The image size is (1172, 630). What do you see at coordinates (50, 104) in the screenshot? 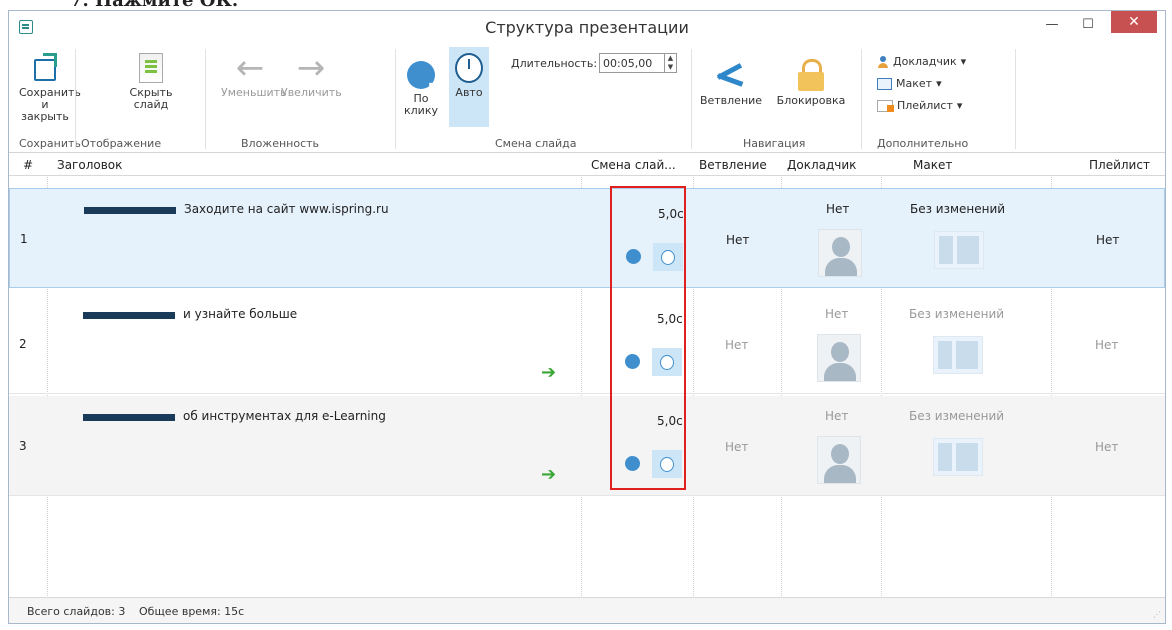
I see `save-and-close-label: Сохранить и закрыть` at bounding box center [50, 104].